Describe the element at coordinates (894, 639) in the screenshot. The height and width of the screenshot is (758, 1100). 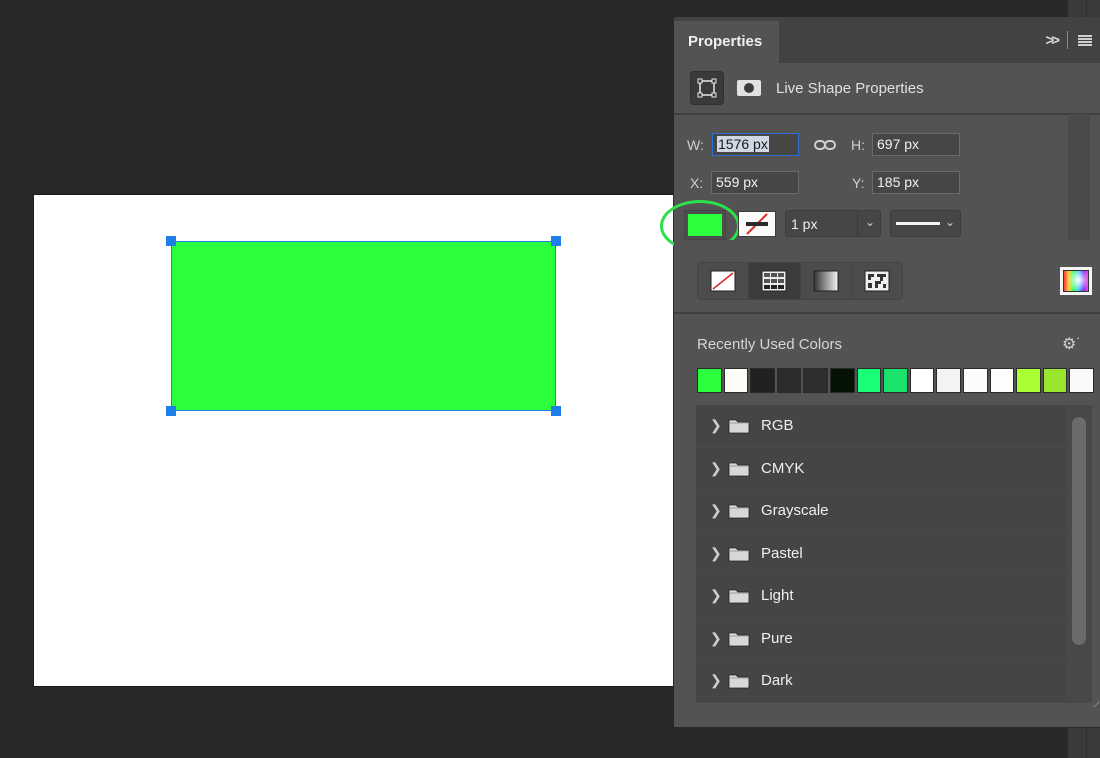
I see `swatch-folder-item: ❯ Pure` at that location.